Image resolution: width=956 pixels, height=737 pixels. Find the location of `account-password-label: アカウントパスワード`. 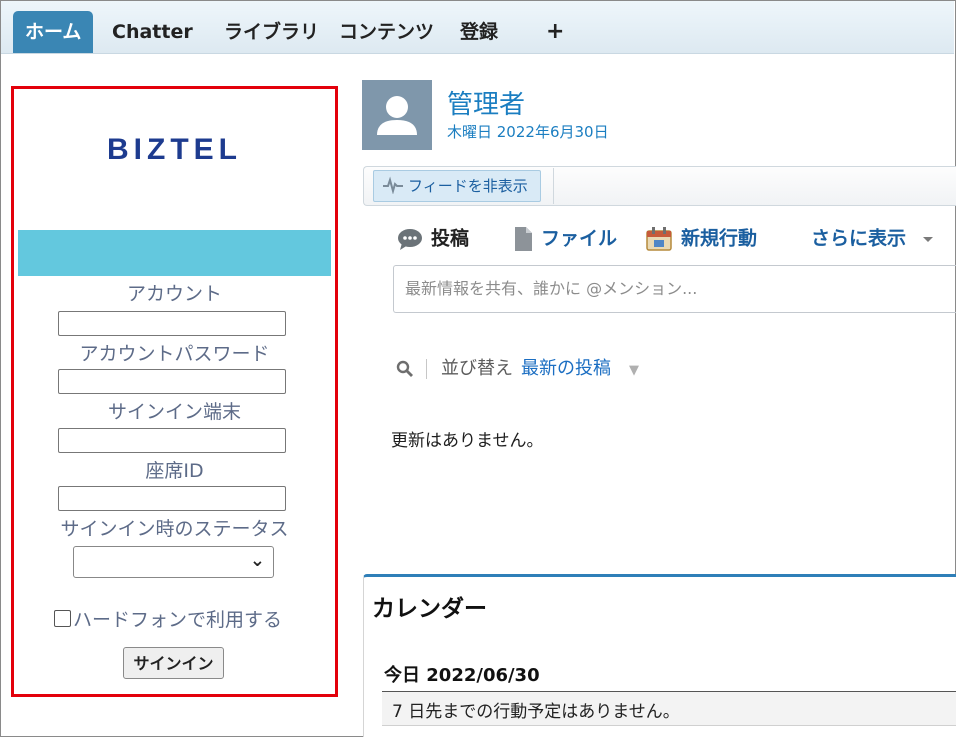

account-password-label: アカウントパスワード is located at coordinates (174, 354).